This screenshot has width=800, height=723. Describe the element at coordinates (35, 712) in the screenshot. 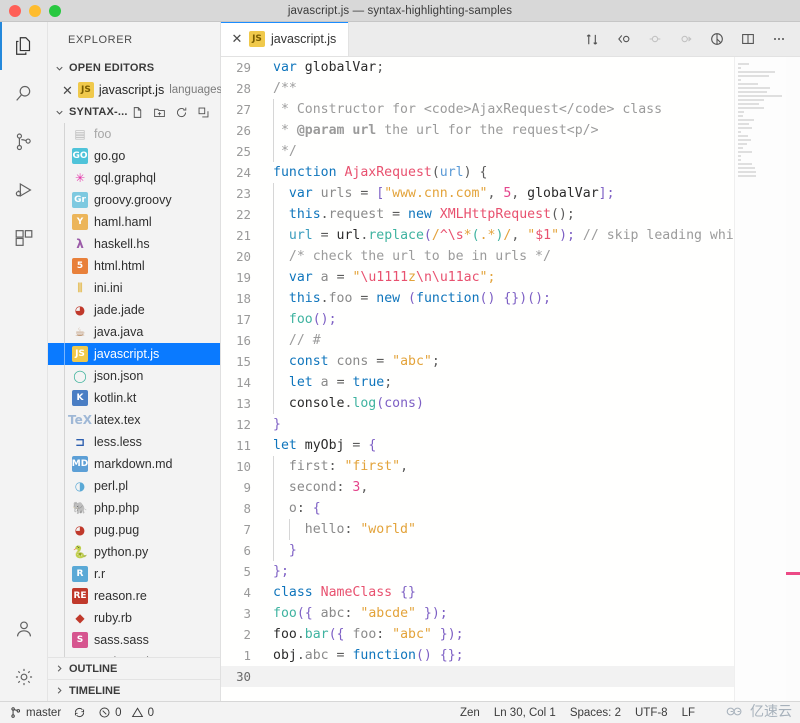

I see `status-branch: master` at that location.